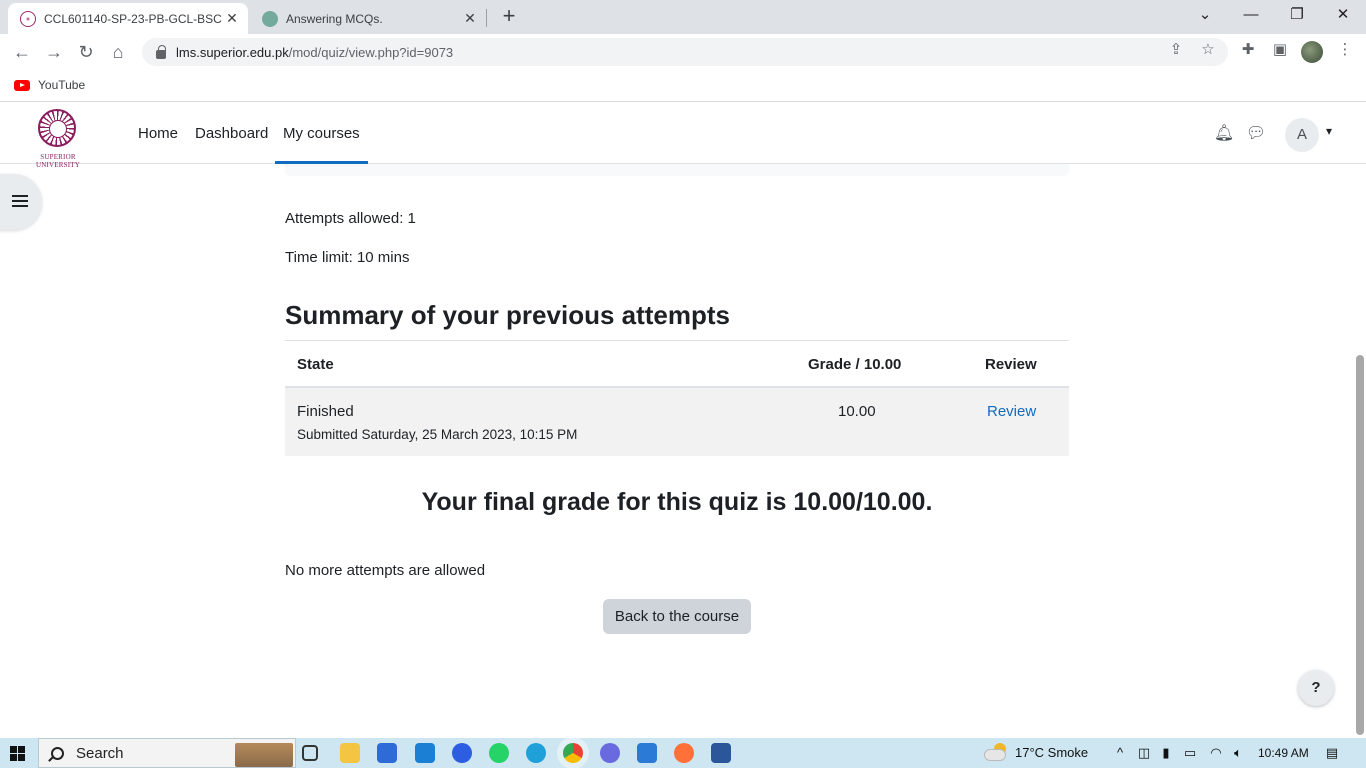  Describe the element at coordinates (573, 753) in the screenshot. I see `chrome-icon` at that location.